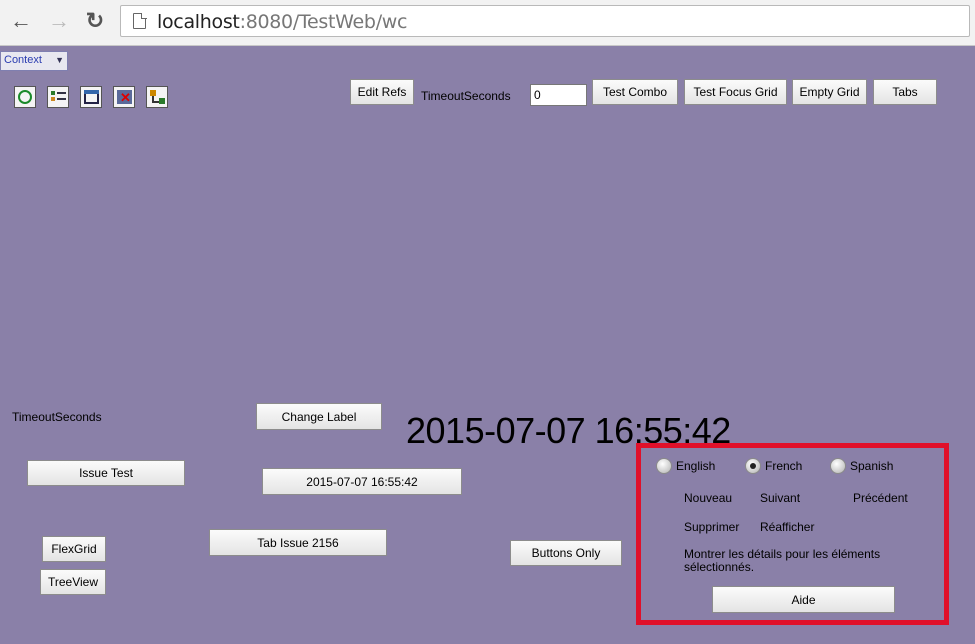 This screenshot has width=975, height=644. I want to click on buttons-only-button: Buttons Only, so click(566, 553).